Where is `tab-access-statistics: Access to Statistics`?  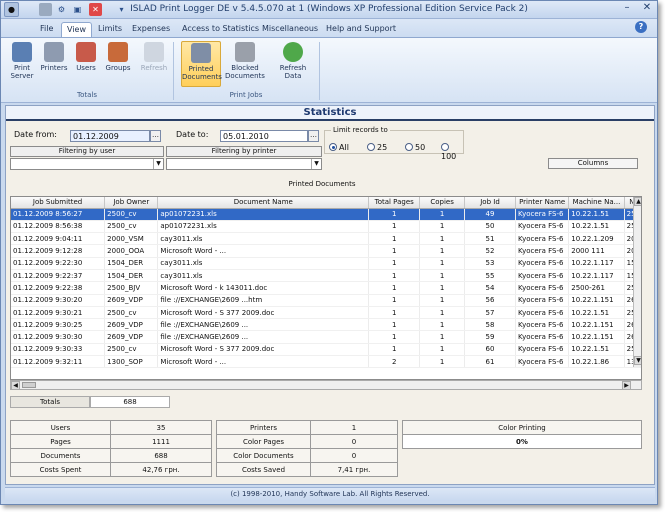
tab-access-statistics: Access to Statistics is located at coordinates (220, 29).